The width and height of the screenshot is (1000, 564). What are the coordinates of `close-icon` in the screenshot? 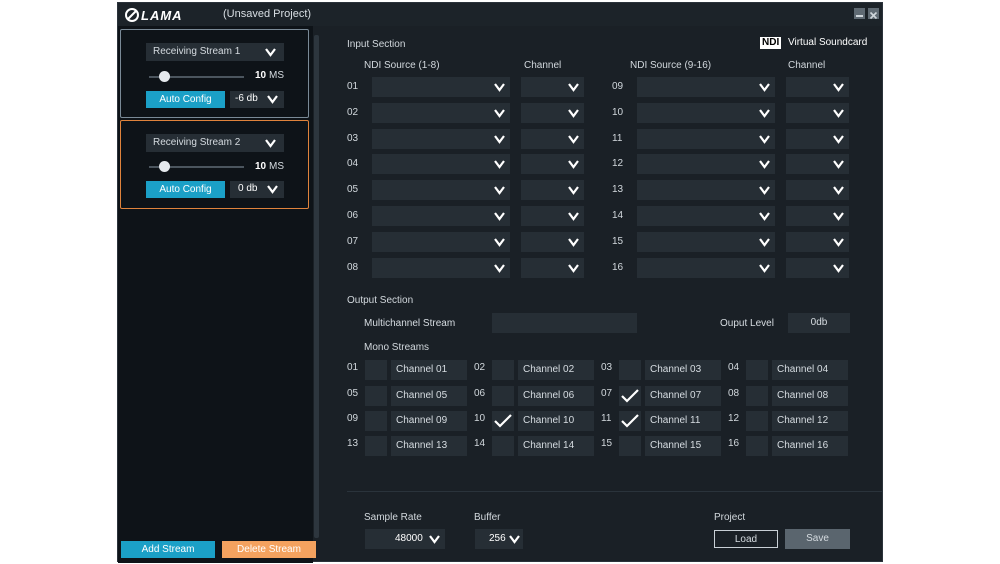 It's located at (873, 15).